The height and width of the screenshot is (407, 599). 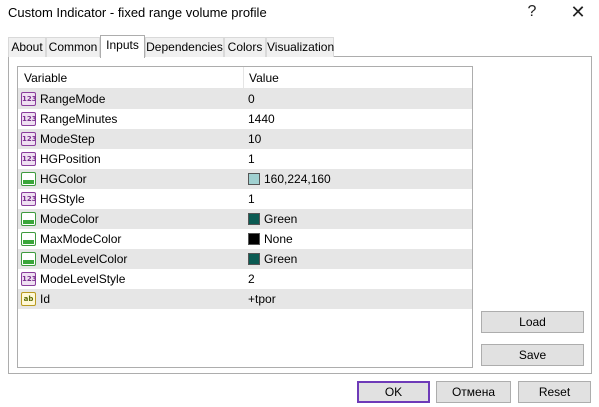 I want to click on variable-value: 160,224,160, so click(x=297, y=179).